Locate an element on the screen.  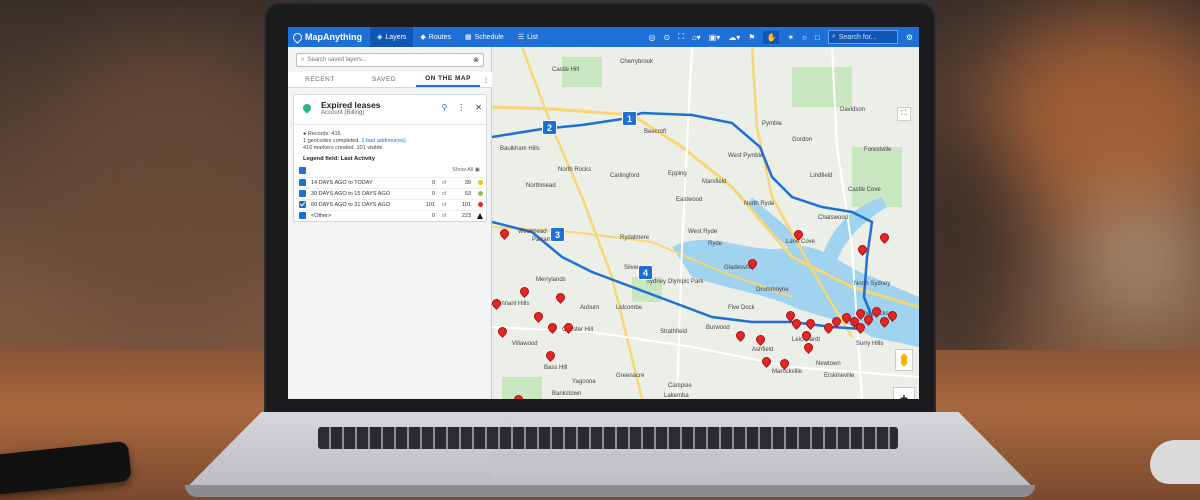
map-place-label: Bass Hill is located at coordinates (556, 368).